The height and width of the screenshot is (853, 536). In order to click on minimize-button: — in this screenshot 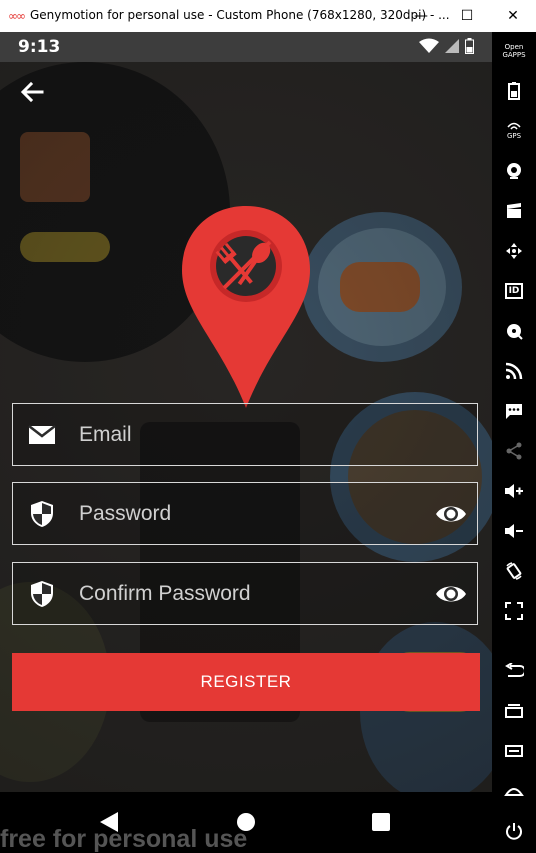, I will do `click(421, 16)`.